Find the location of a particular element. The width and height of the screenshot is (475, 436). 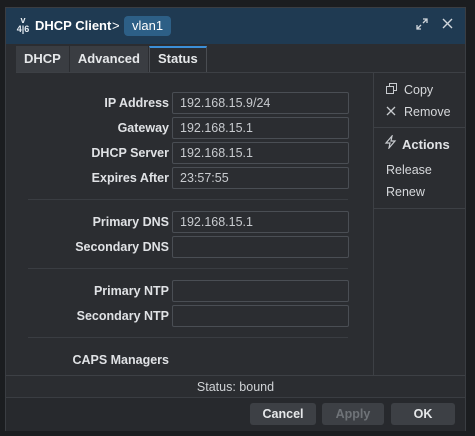

tab-advanced: Advanced is located at coordinates (109, 59).